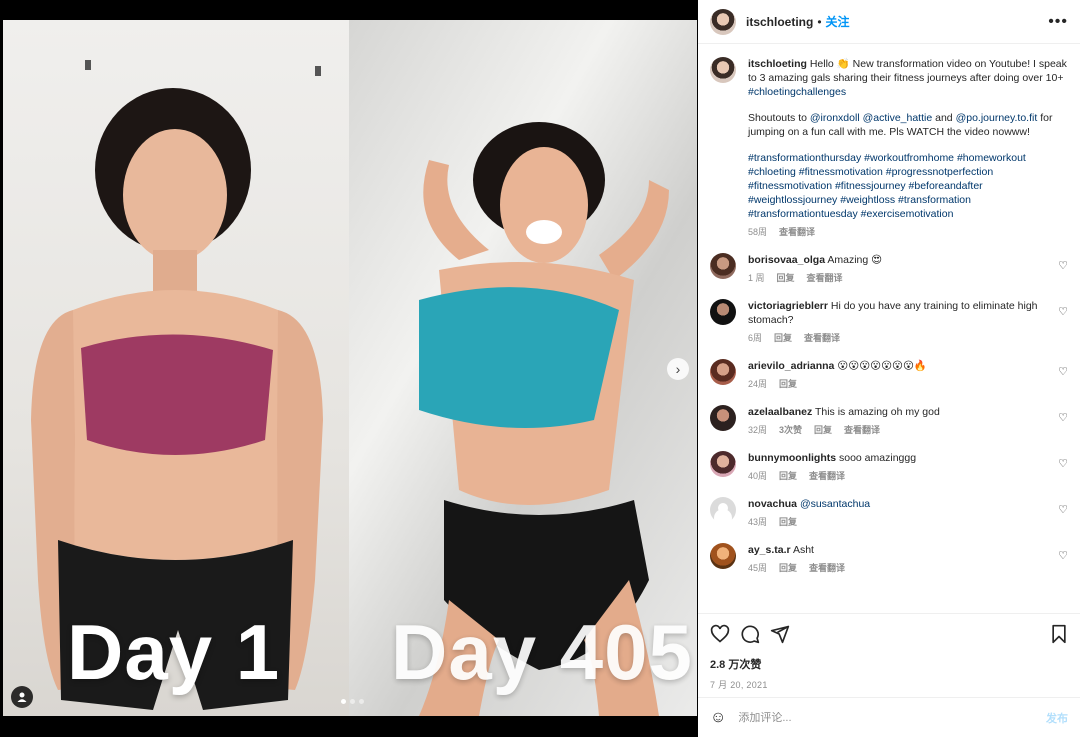 The height and width of the screenshot is (737, 1080). I want to click on comment-time: 6周, so click(755, 338).